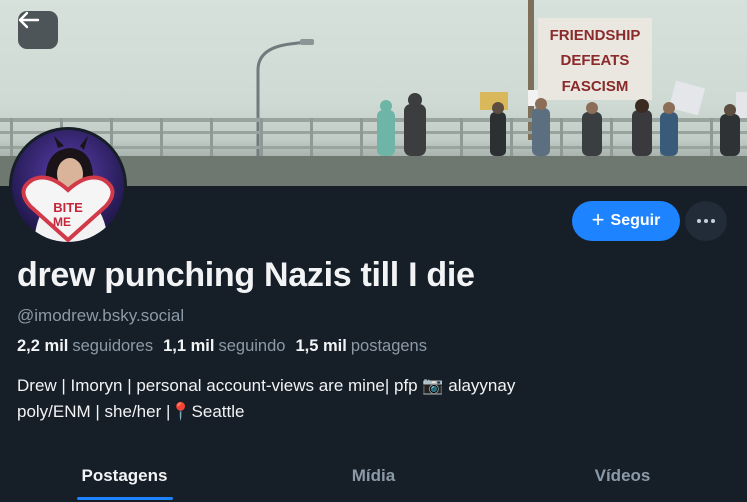 This screenshot has height=502, width=747. I want to click on tab-midia: Mídia, so click(373, 477).